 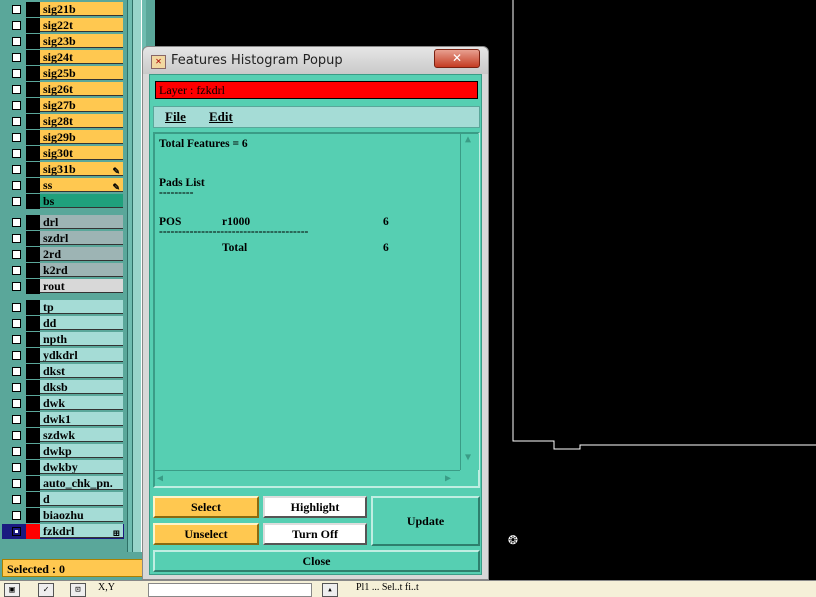 What do you see at coordinates (469, 302) in the screenshot?
I see `vertical-scrollbar: ▲ ▼` at bounding box center [469, 302].